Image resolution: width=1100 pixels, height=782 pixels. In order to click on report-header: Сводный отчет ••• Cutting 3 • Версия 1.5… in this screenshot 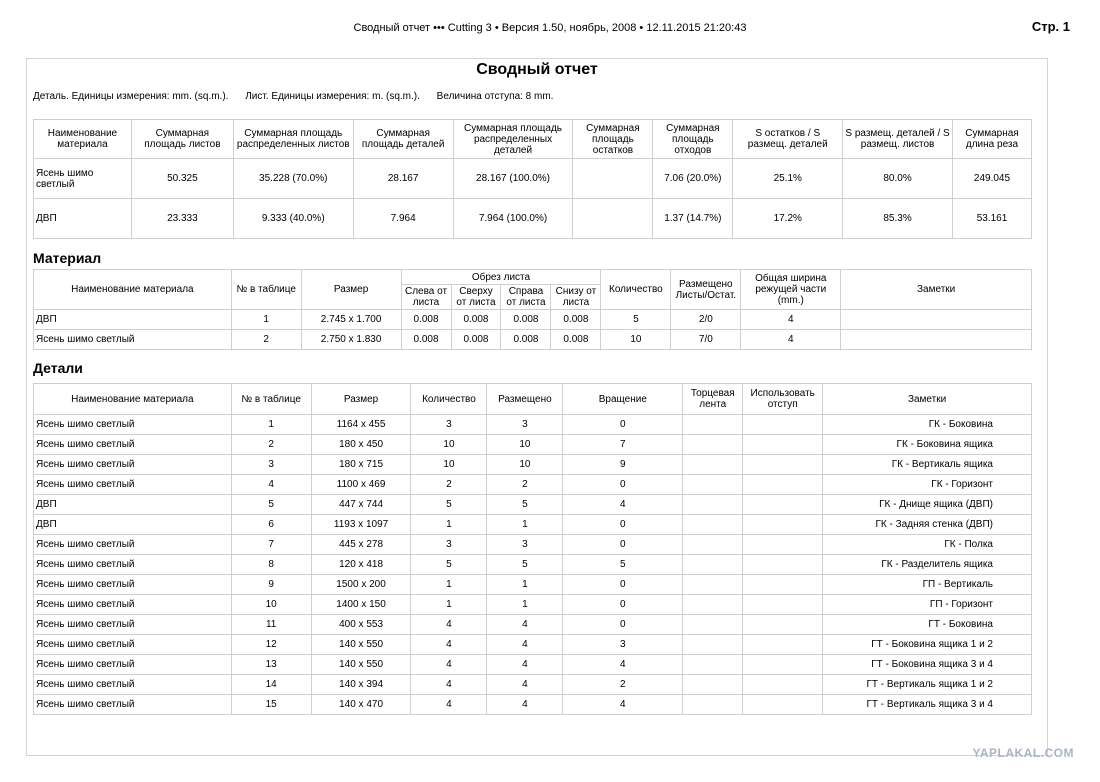, I will do `click(550, 28)`.